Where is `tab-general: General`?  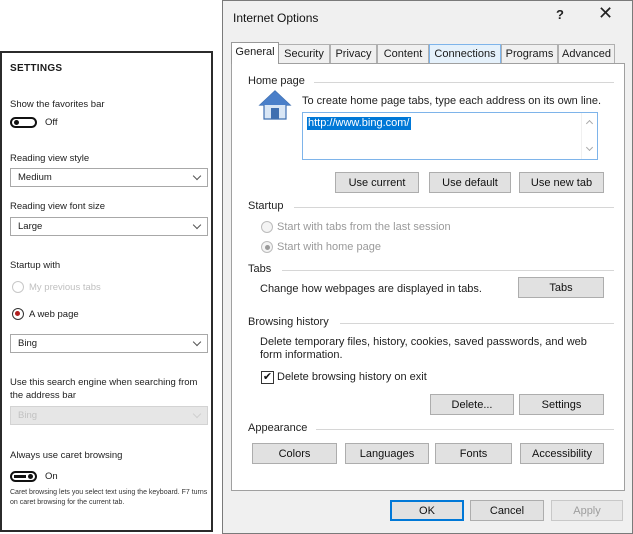 tab-general: General is located at coordinates (255, 53).